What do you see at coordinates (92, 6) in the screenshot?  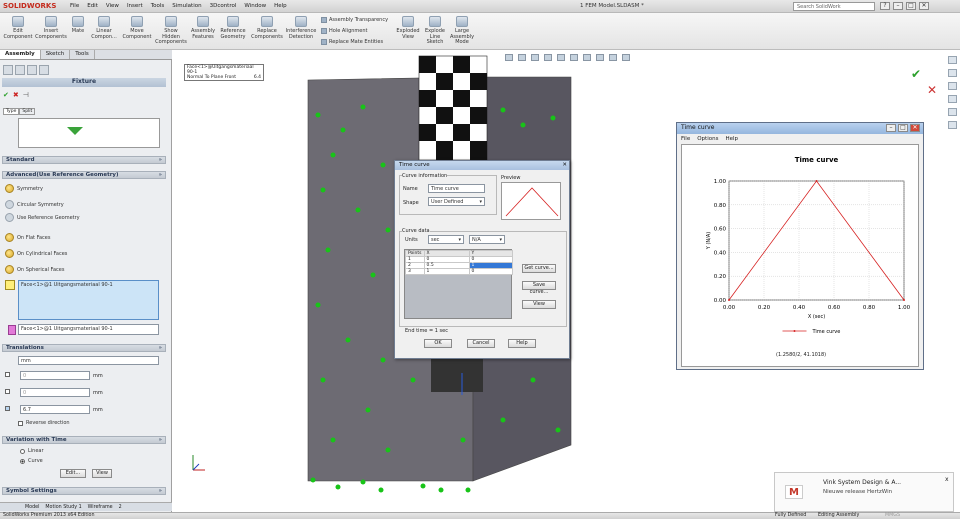 I see `menu-edit: Edit` at bounding box center [92, 6].